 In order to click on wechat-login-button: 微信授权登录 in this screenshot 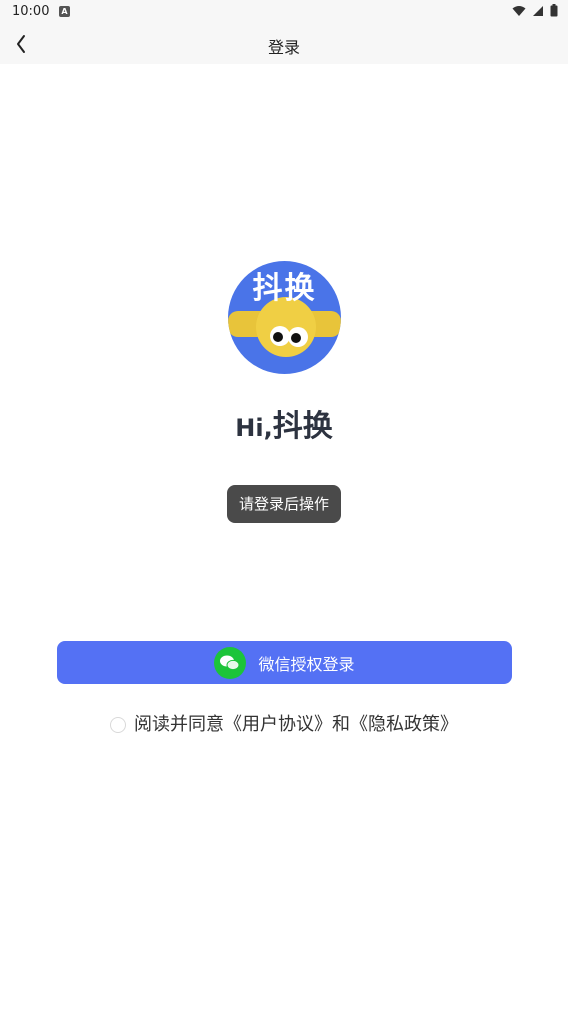, I will do `click(284, 662)`.